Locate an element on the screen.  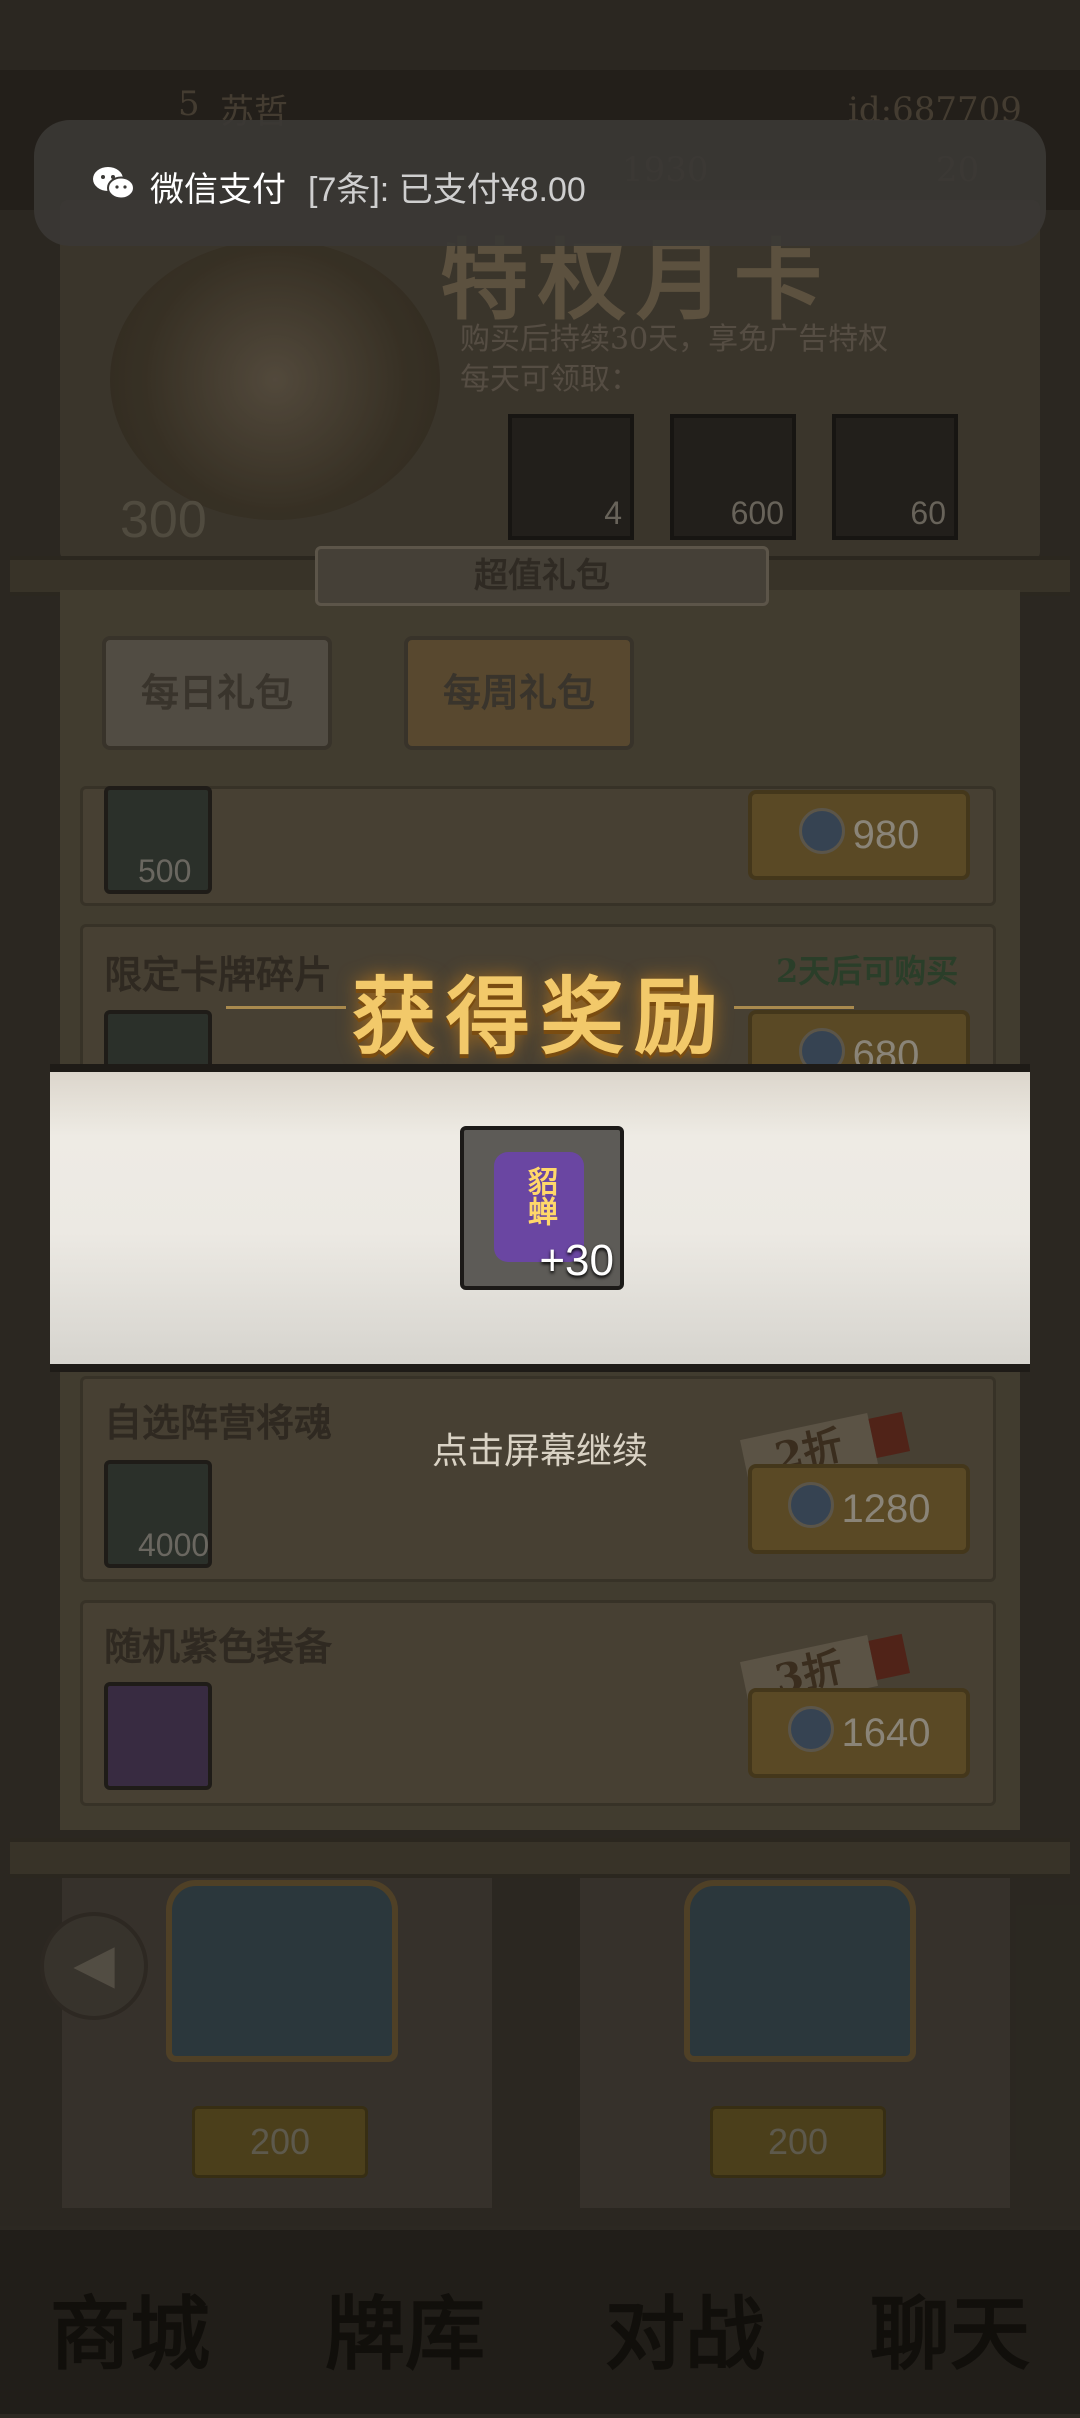
reward-quantity: +30 is located at coordinates (576, 1260).